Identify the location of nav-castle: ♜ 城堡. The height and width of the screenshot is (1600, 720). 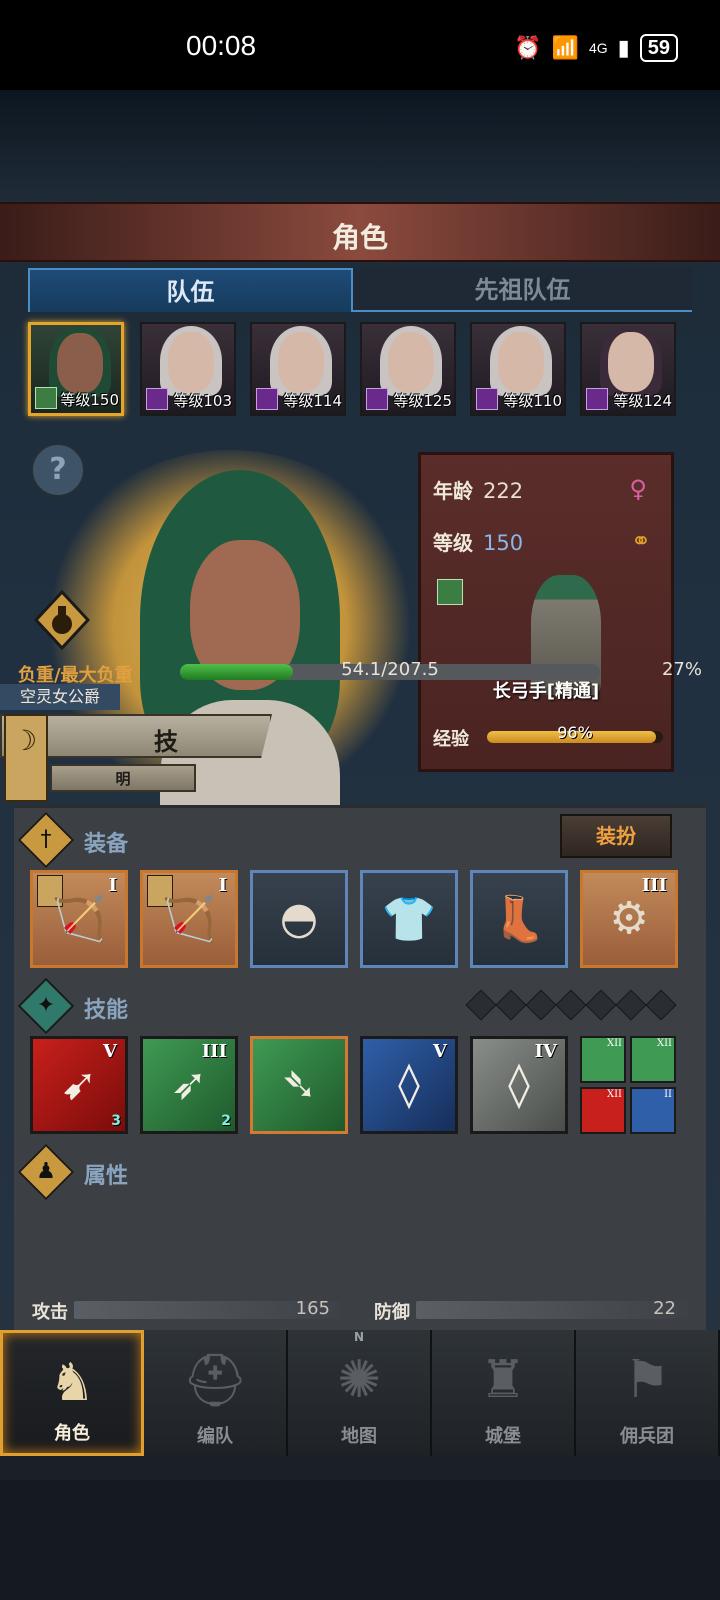
(504, 1393).